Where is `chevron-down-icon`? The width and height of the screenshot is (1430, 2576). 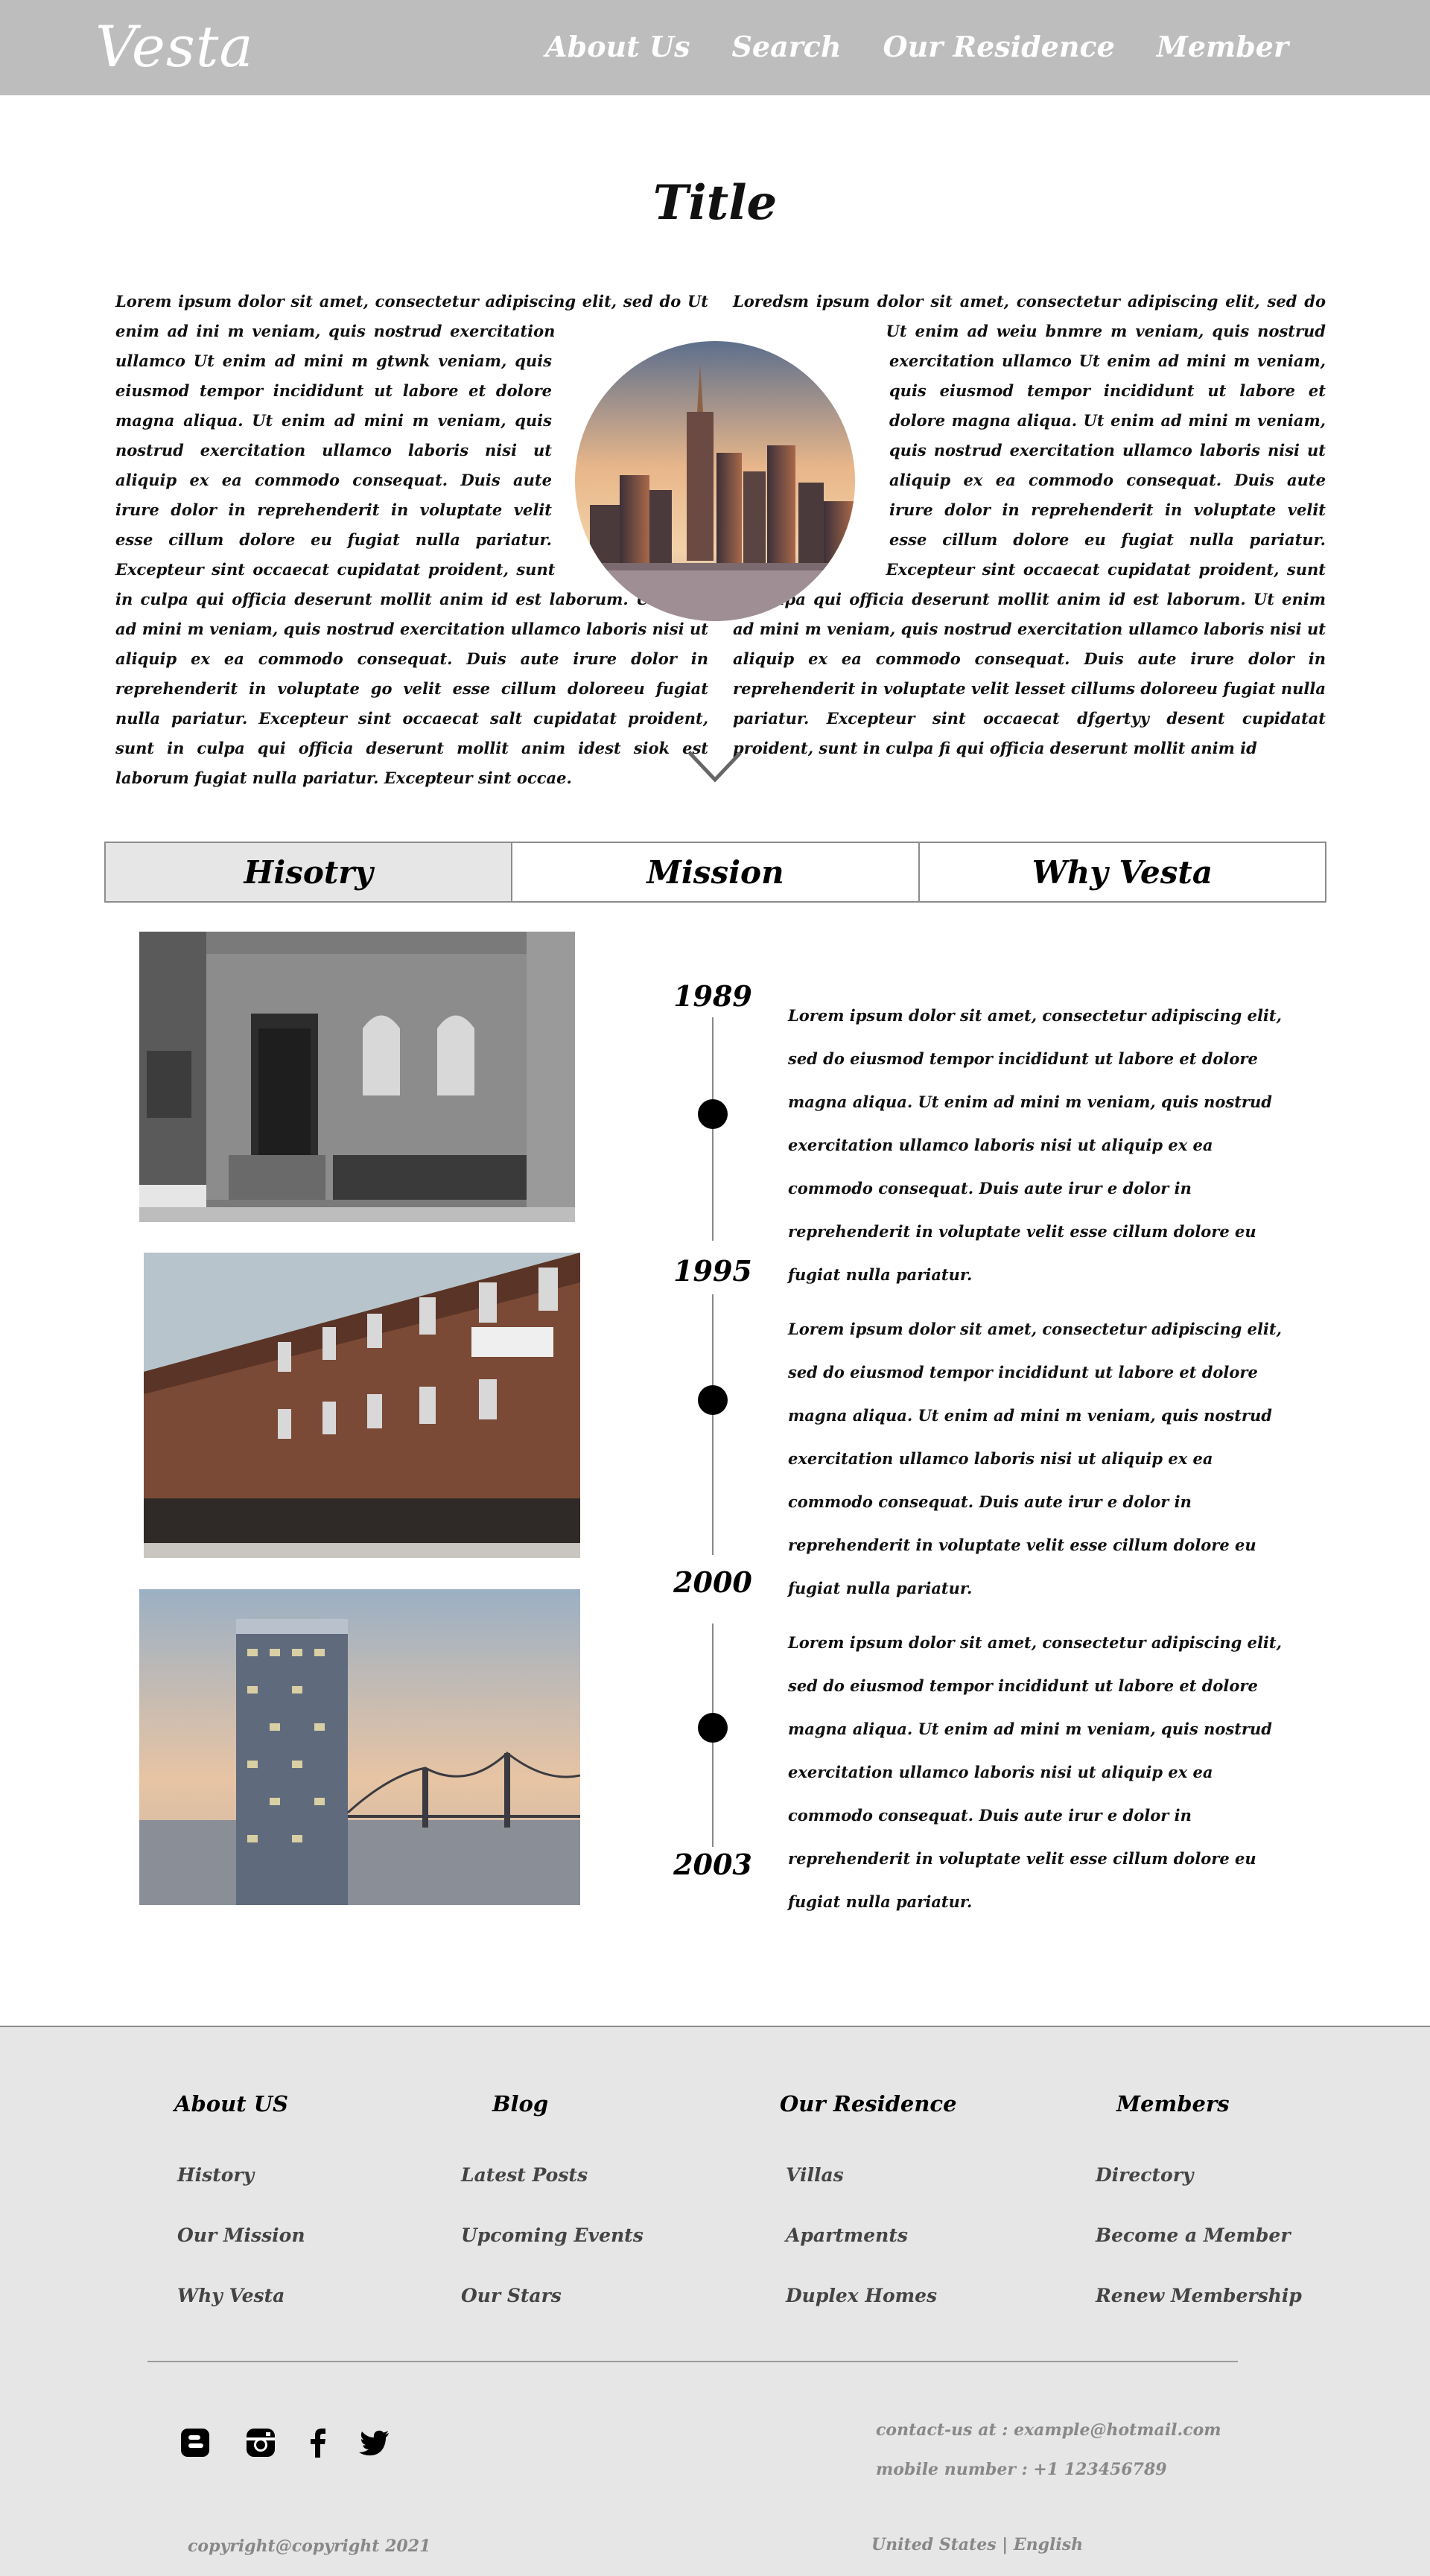 chevron-down-icon is located at coordinates (715, 767).